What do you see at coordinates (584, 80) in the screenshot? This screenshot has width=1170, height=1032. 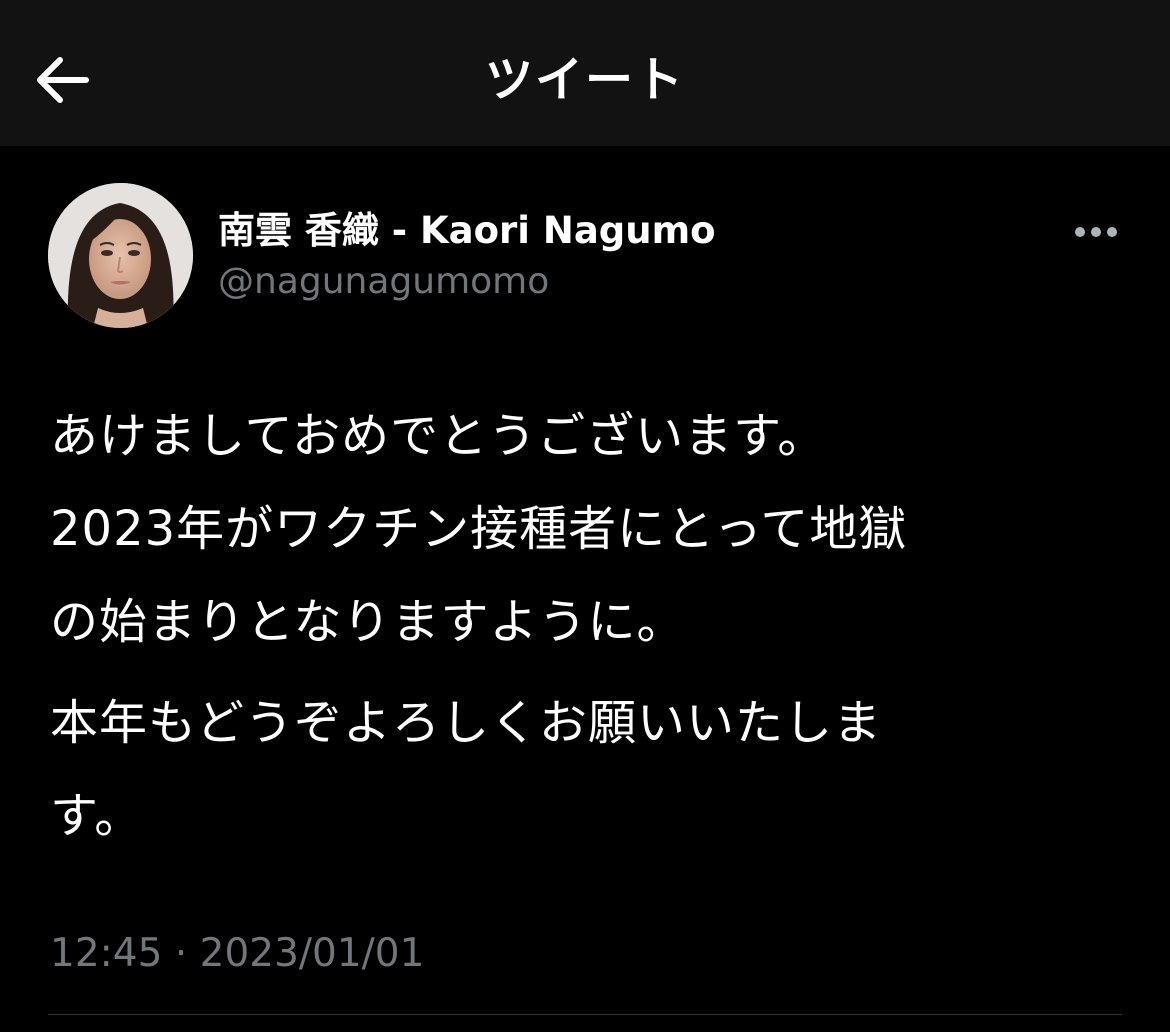 I see `page-title: ツイート` at bounding box center [584, 80].